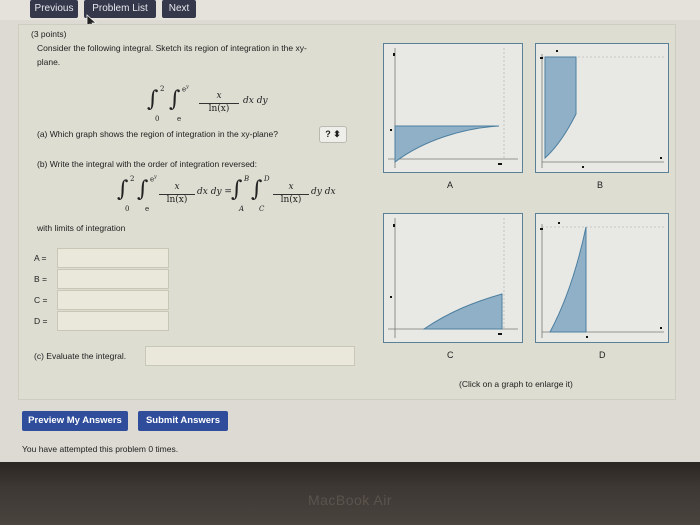 This screenshot has height=525, width=700. I want to click on problem-statement-line2: plane., so click(49, 62).